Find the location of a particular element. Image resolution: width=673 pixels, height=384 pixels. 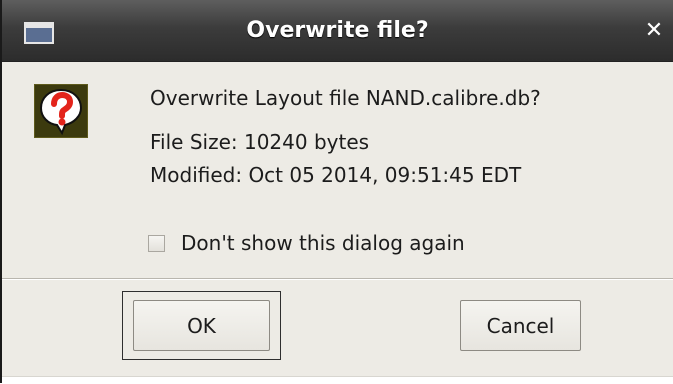

dialog-title: Overwrite file? is located at coordinates (337, 30).